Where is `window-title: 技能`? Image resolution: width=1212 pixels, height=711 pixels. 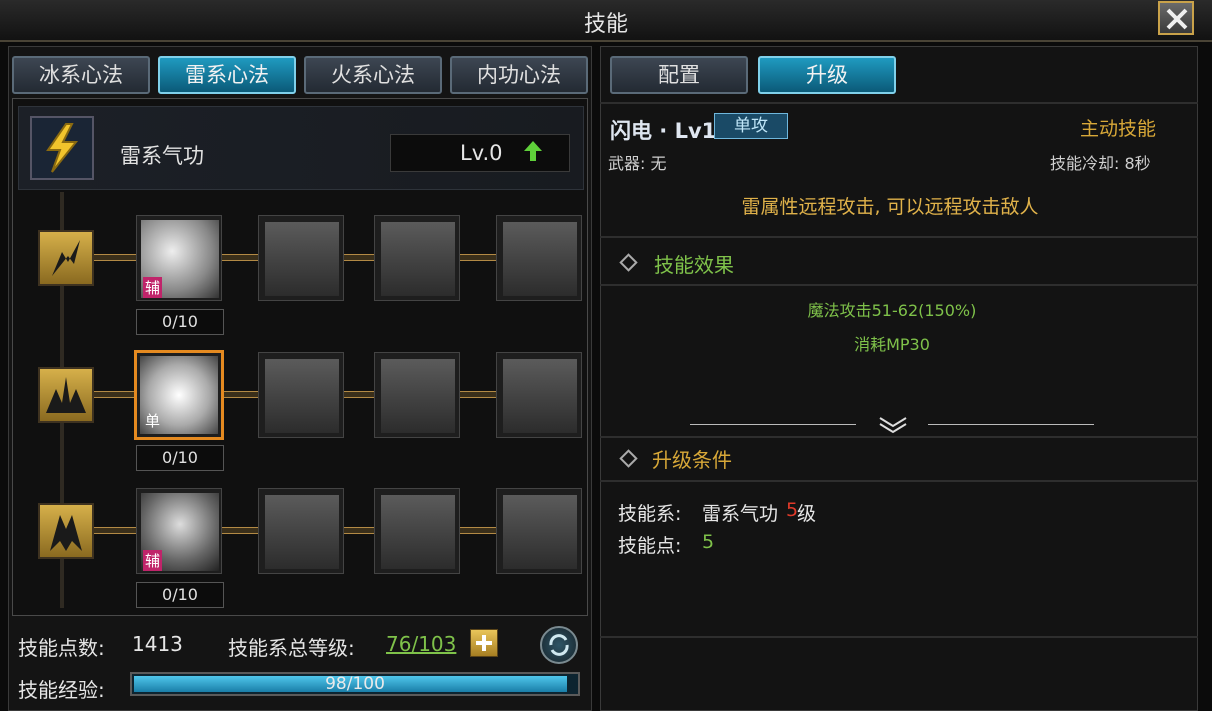 window-title: 技能 is located at coordinates (605, 24).